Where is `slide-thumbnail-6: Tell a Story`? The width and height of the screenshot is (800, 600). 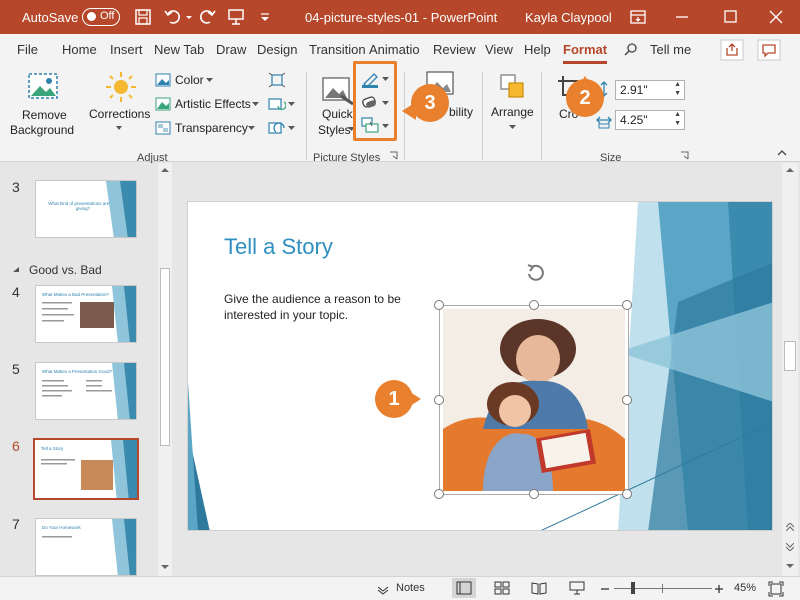 slide-thumbnail-6: Tell a Story is located at coordinates (86, 469).